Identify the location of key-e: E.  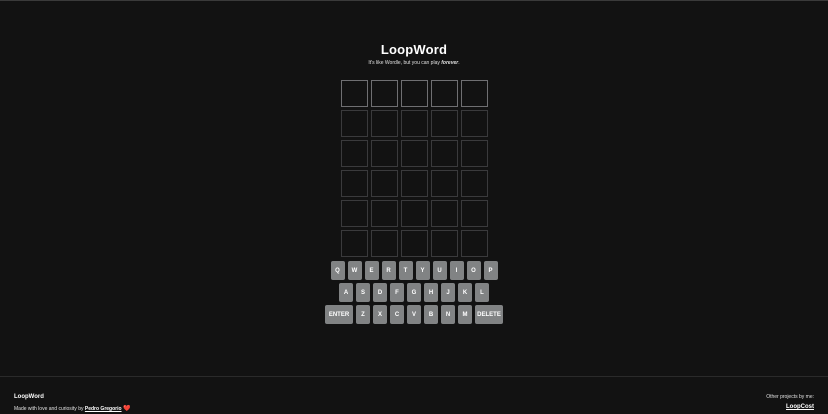
(371, 270).